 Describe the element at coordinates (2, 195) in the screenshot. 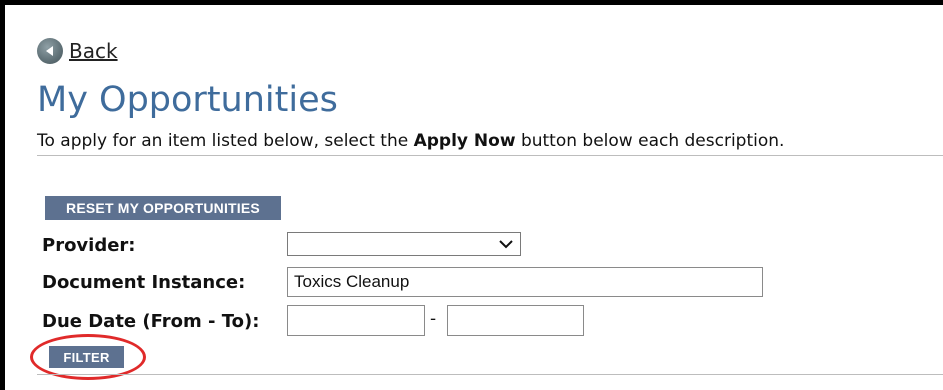

I see `window-left-border` at that location.